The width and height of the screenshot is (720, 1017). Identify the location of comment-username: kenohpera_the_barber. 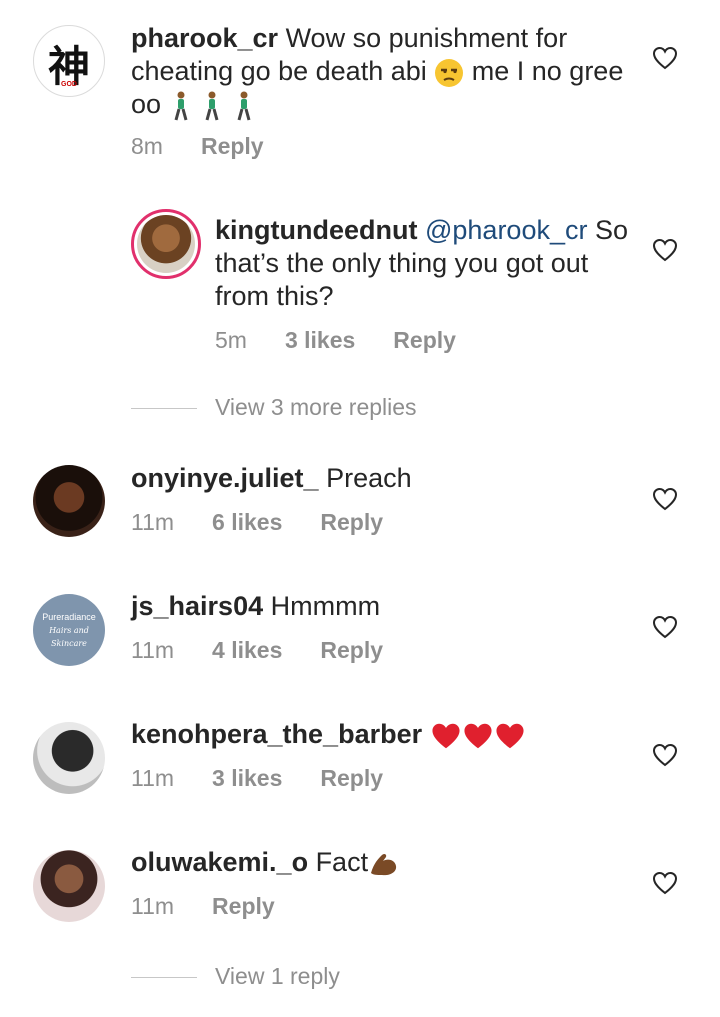
(276, 734).